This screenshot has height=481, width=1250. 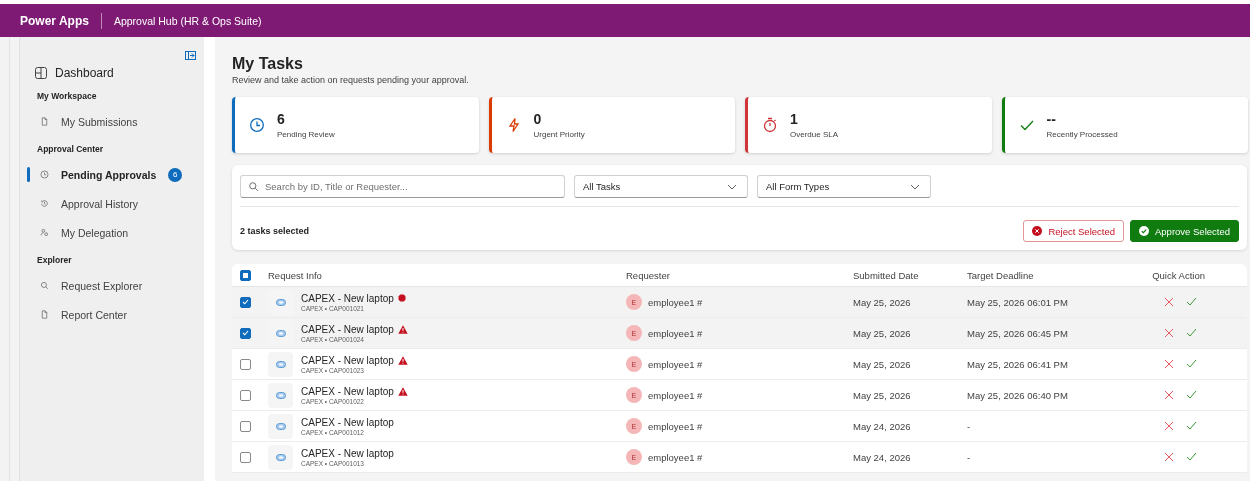 What do you see at coordinates (1051, 119) in the screenshot?
I see `stat-value: --` at bounding box center [1051, 119].